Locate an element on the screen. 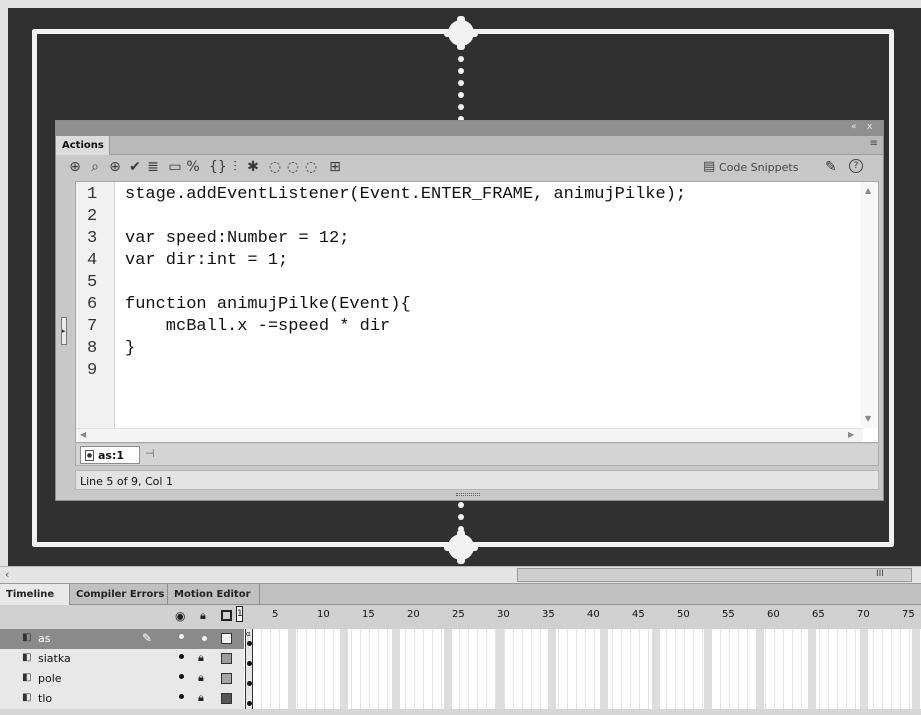 This screenshot has width=921, height=715. layer-label-area: ◧ pole 🔒︎ is located at coordinates (122, 679).